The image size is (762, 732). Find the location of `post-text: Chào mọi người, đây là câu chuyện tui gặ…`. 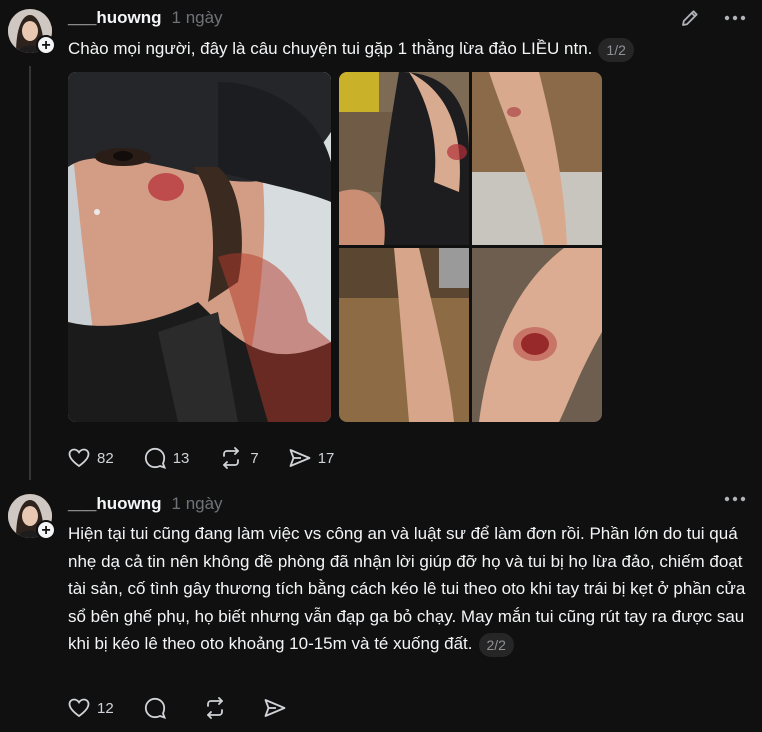

post-text: Chào mọi người, đây là câu chuyện tui gặ… is located at coordinates (408, 48).